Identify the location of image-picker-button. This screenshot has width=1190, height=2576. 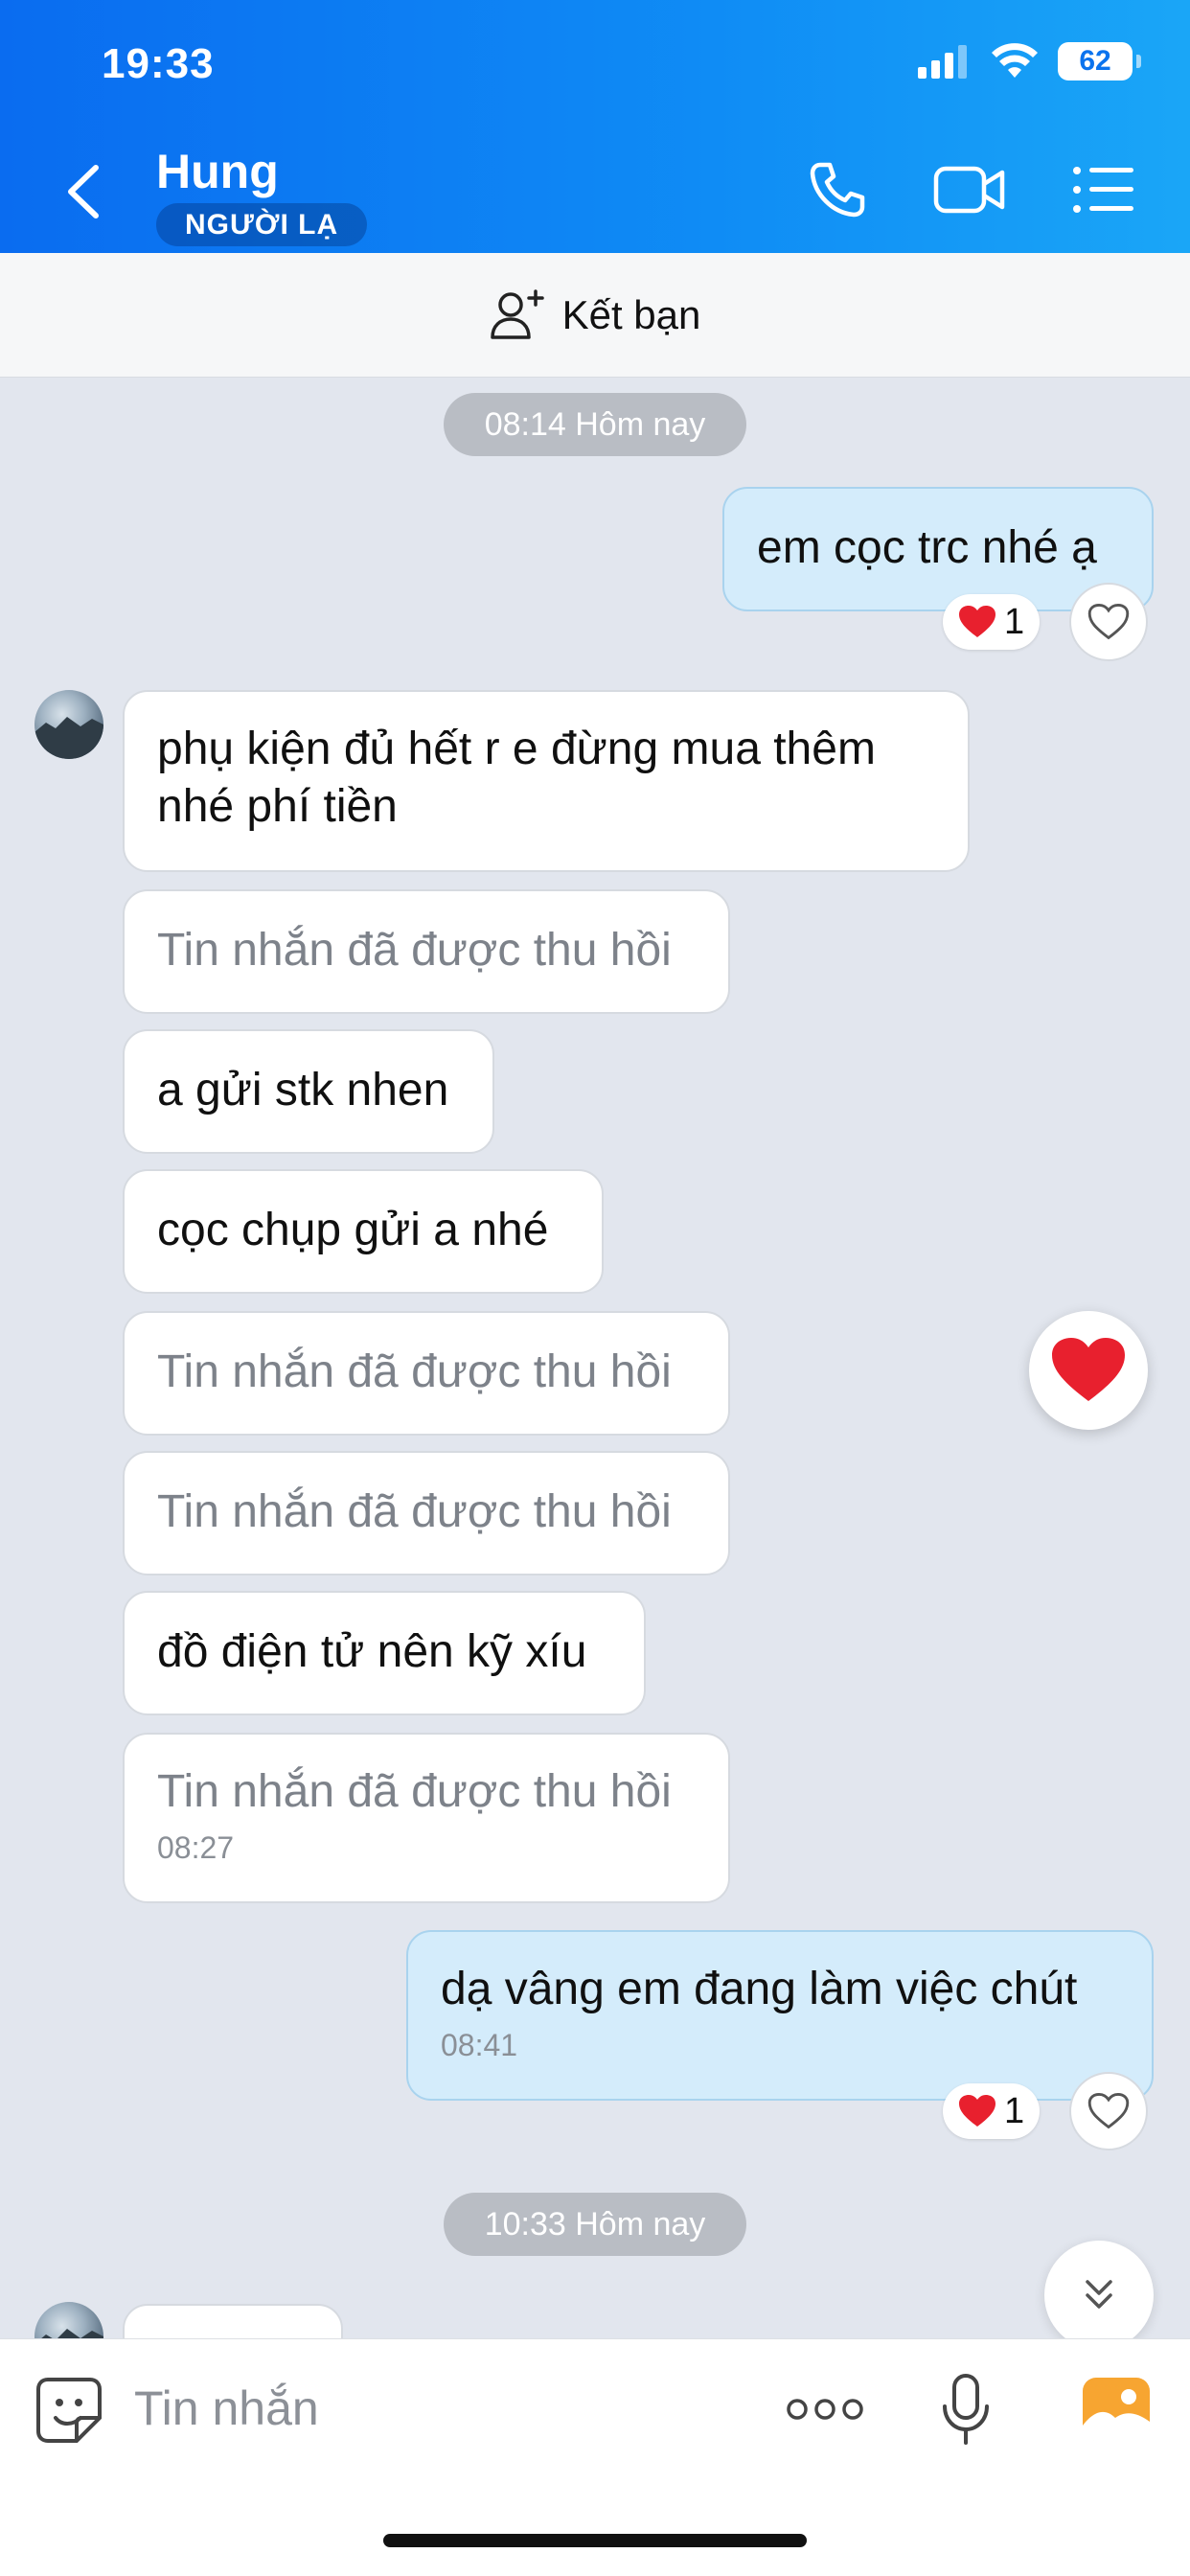
(1116, 2412).